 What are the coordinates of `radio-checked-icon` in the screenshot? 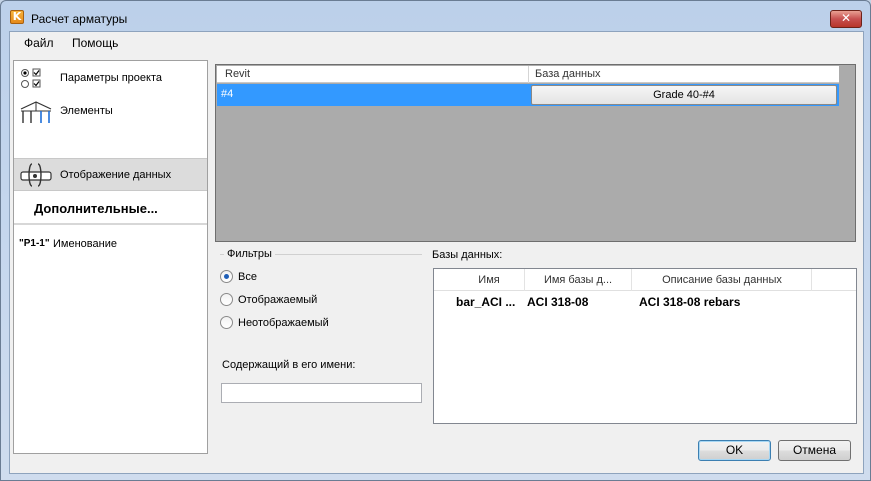 It's located at (226, 276).